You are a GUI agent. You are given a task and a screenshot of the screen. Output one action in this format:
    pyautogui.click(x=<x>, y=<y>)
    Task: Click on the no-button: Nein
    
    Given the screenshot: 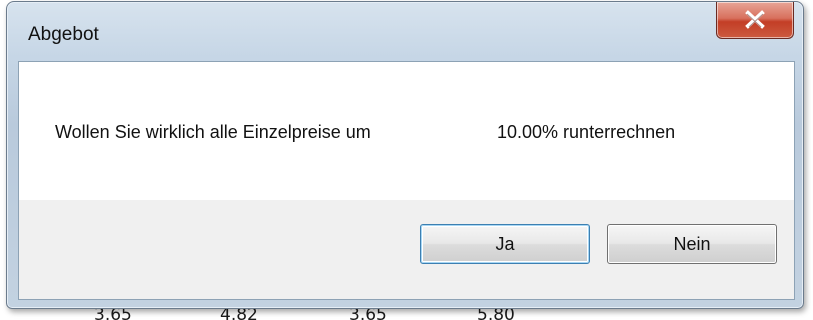 What is the action you would take?
    pyautogui.click(x=692, y=244)
    